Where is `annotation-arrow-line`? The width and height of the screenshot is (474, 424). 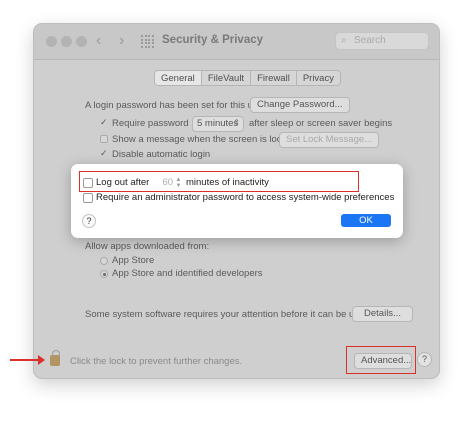
annotation-arrow-line is located at coordinates (25, 360).